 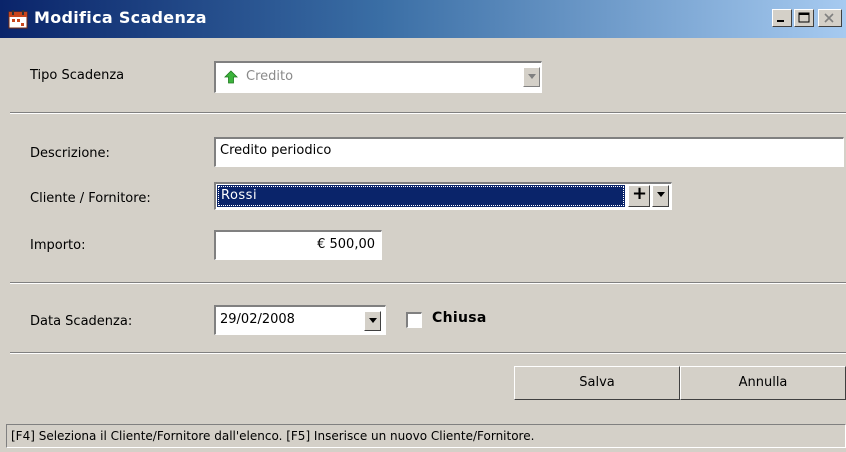 What do you see at coordinates (459, 318) in the screenshot?
I see `chiusa-label: Chiusa` at bounding box center [459, 318].